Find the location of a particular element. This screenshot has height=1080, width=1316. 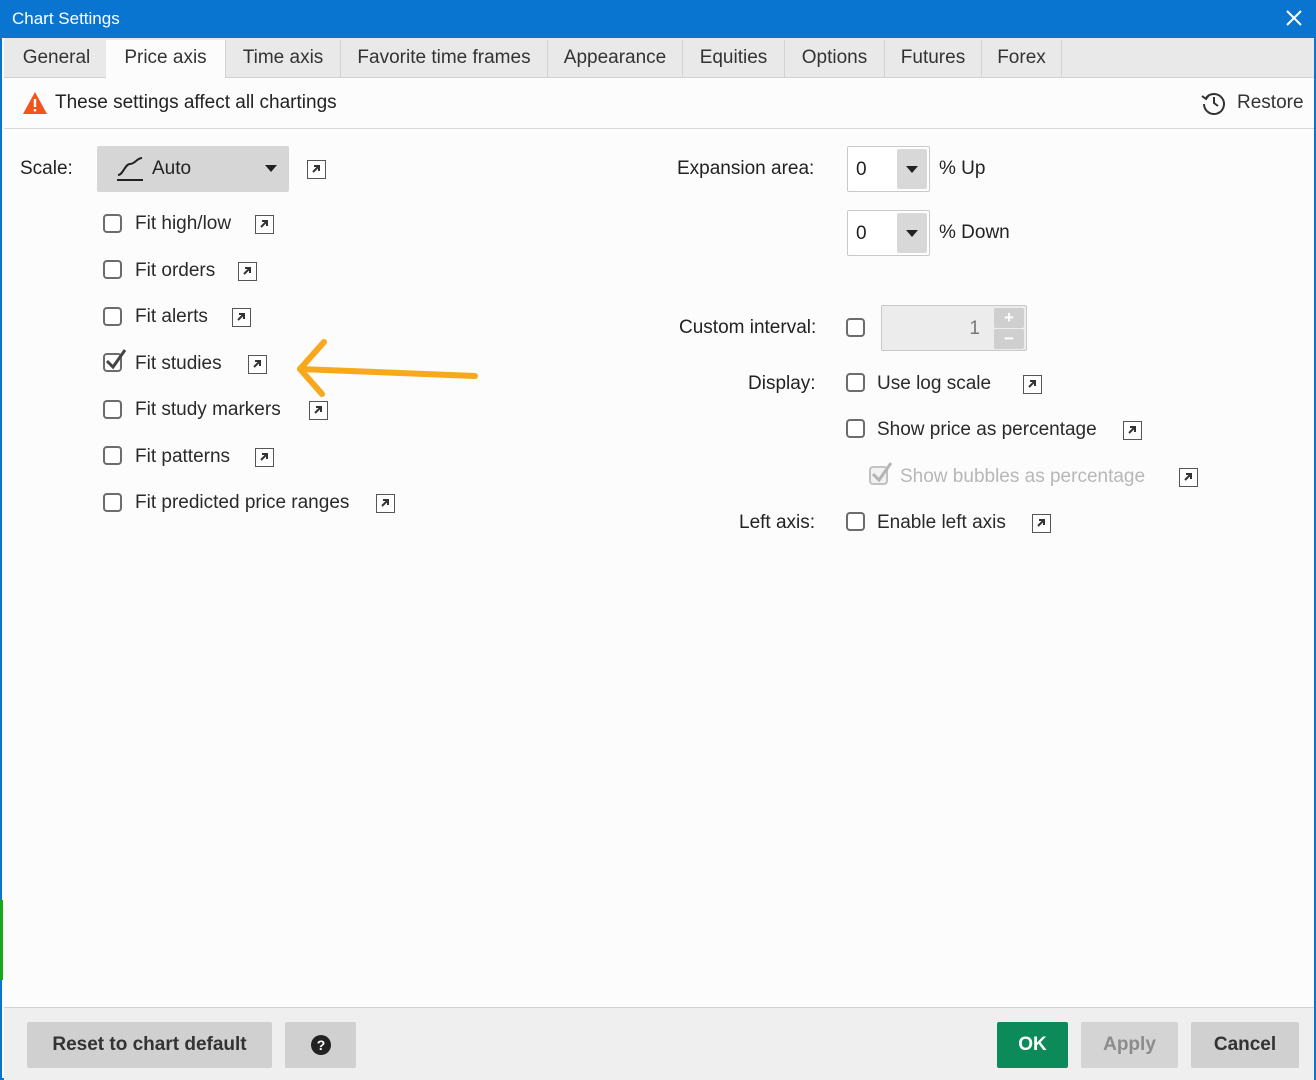

enable-left-axis-label: Enable left axis is located at coordinates (941, 523).